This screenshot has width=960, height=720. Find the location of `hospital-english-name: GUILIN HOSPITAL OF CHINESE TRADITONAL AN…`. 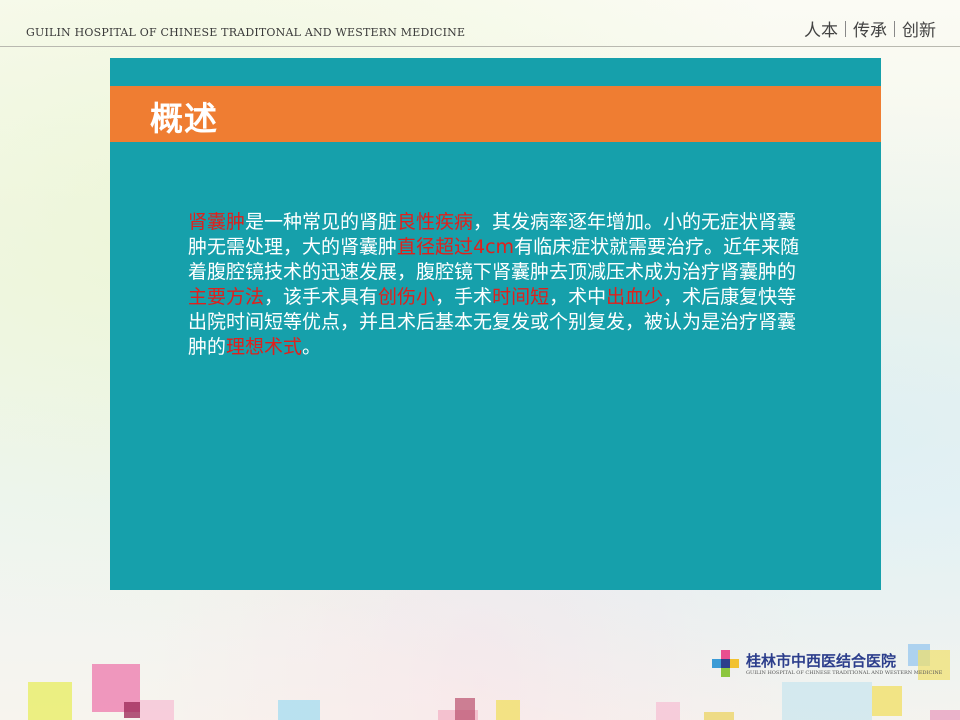

hospital-english-name: GUILIN HOSPITAL OF CHINESE TRADITONAL AN… is located at coordinates (246, 32).